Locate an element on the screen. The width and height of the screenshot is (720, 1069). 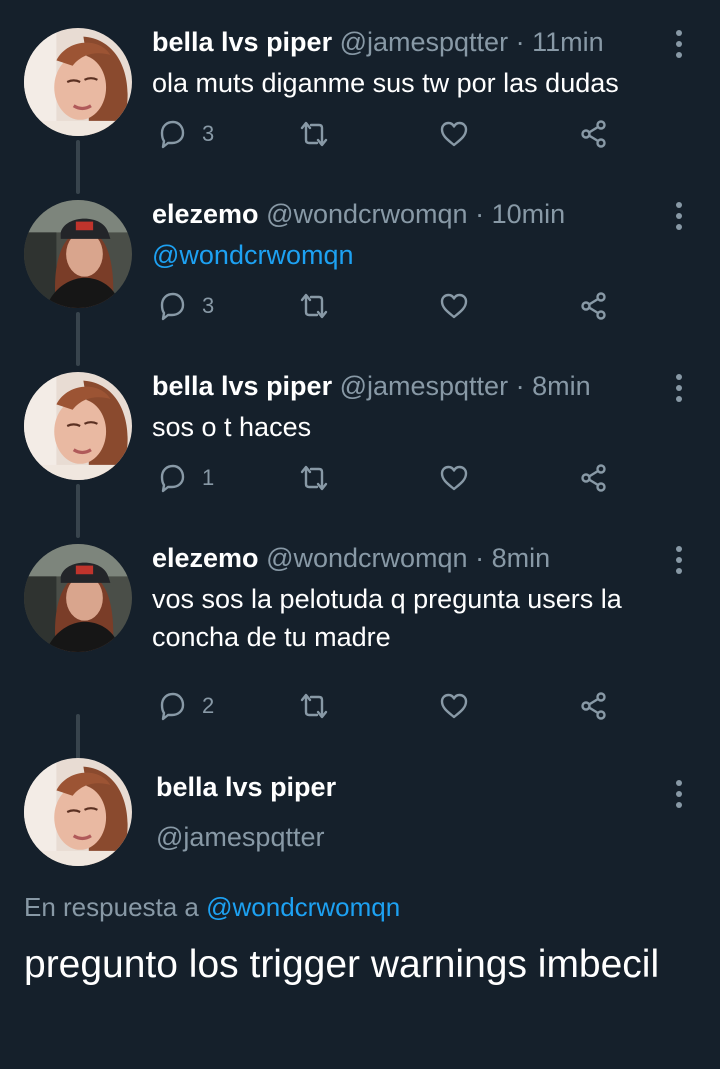
reply-count: 2 is located at coordinates (208, 705).